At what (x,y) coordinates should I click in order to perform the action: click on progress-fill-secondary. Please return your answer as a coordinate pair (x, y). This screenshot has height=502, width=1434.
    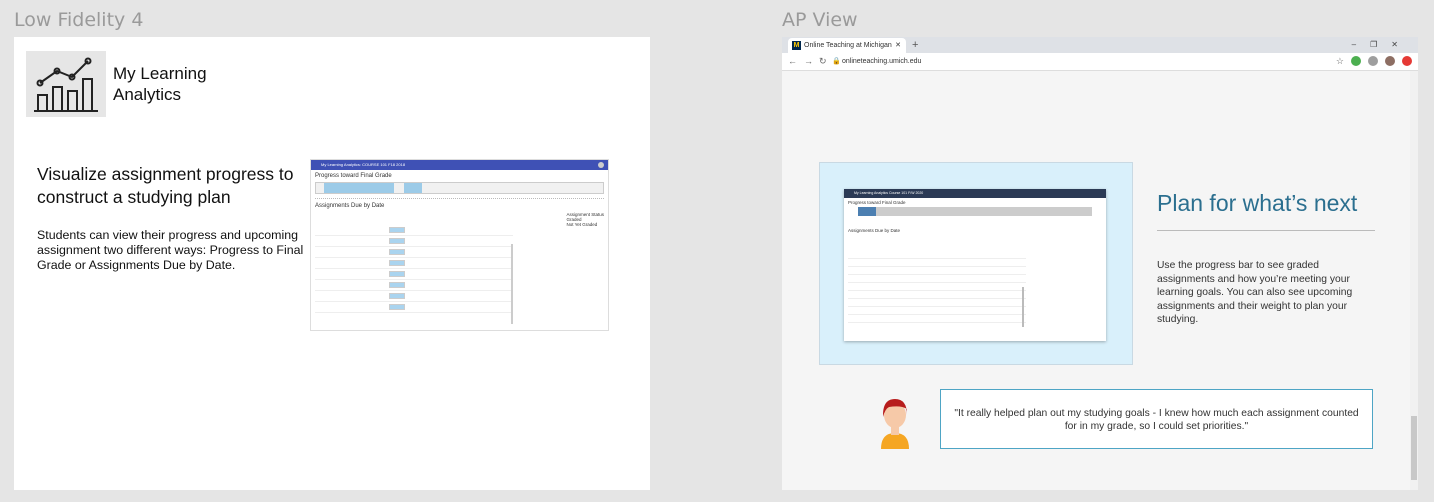
    Looking at the image, I should click on (413, 188).